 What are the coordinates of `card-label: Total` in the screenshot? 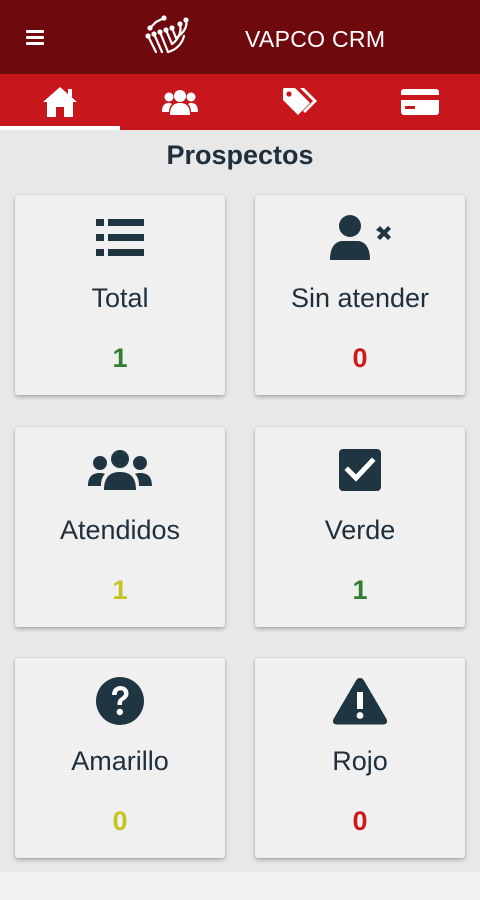 It's located at (120, 298).